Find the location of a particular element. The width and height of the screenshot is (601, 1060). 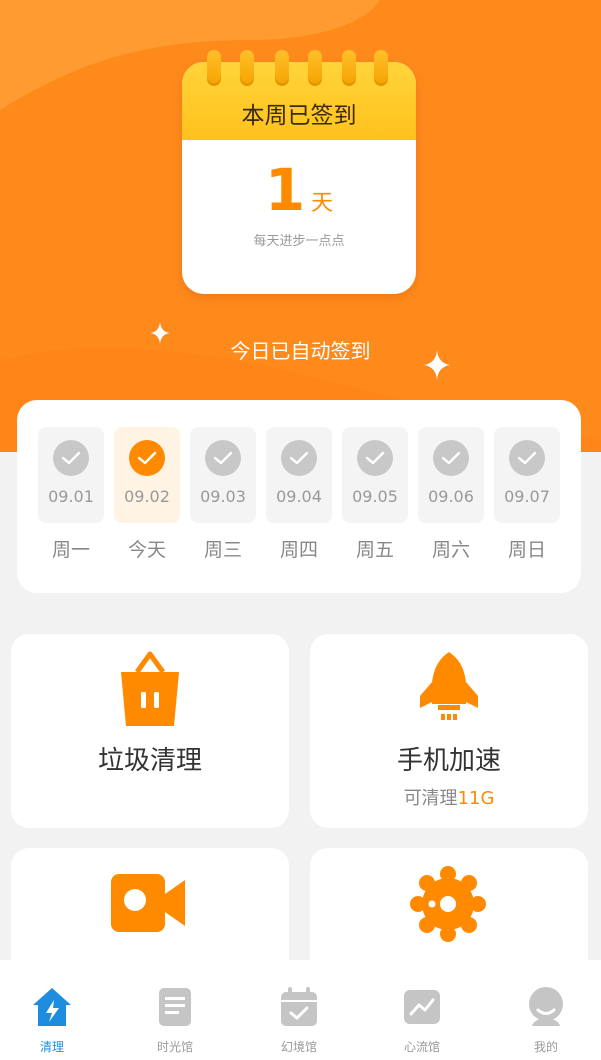

chart-icon is located at coordinates (422, 1007).